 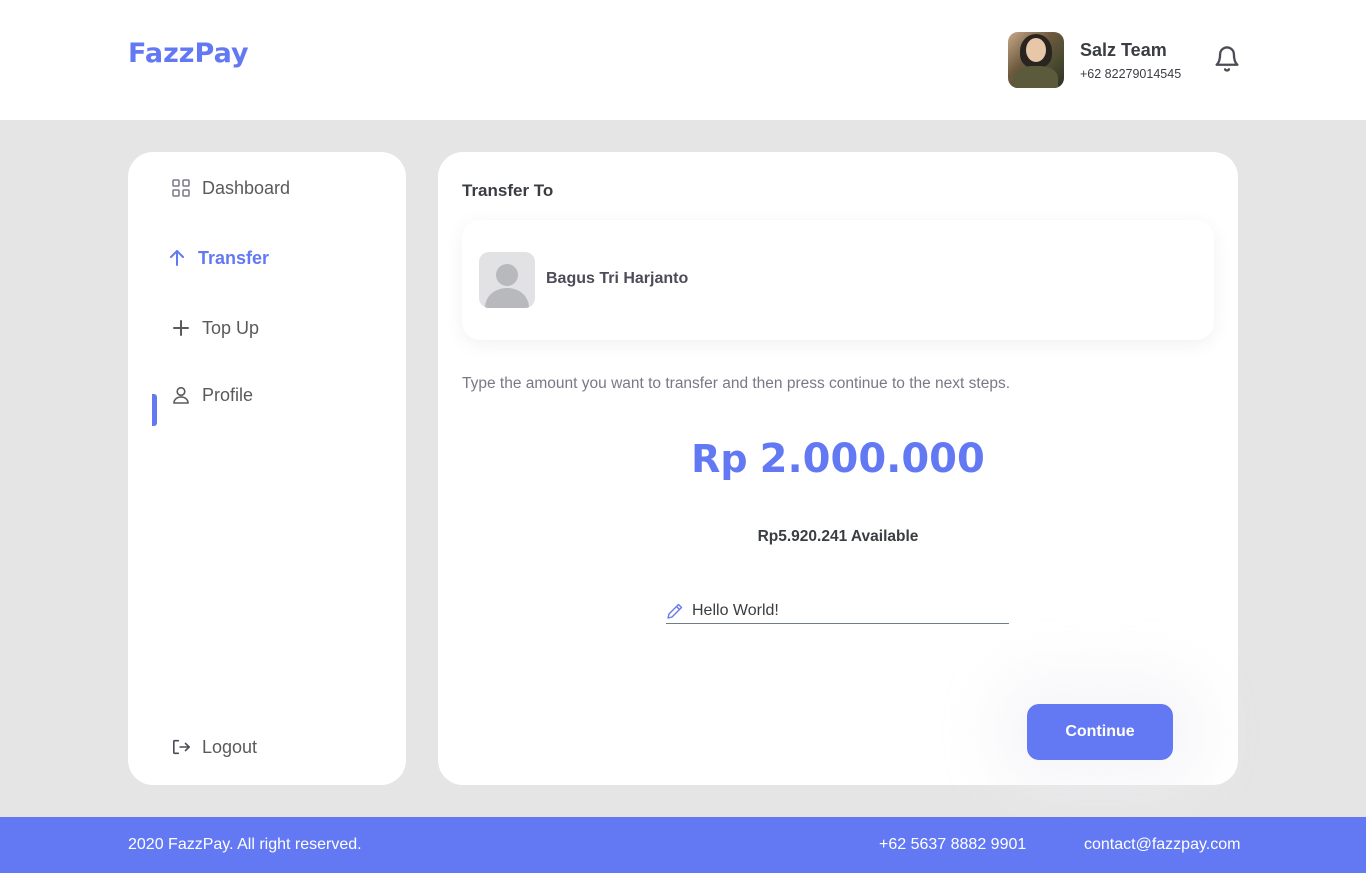 I want to click on active-indicator, so click(x=154, y=410).